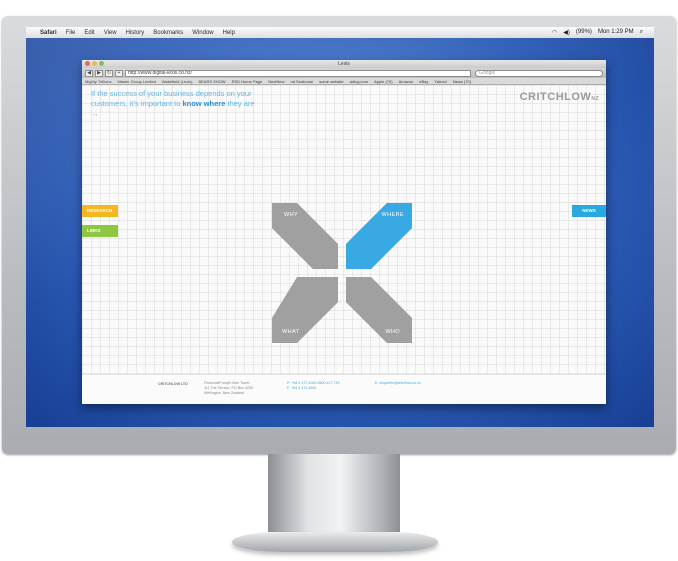 Image resolution: width=678 pixels, height=561 pixels. I want to click on bookmark-item: News (70), so click(462, 81).